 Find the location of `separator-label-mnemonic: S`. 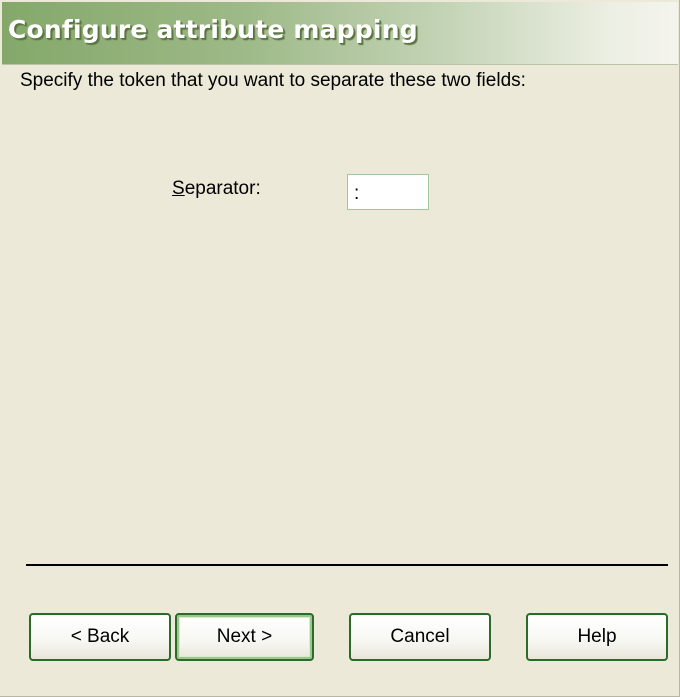

separator-label-mnemonic: S is located at coordinates (178, 188).